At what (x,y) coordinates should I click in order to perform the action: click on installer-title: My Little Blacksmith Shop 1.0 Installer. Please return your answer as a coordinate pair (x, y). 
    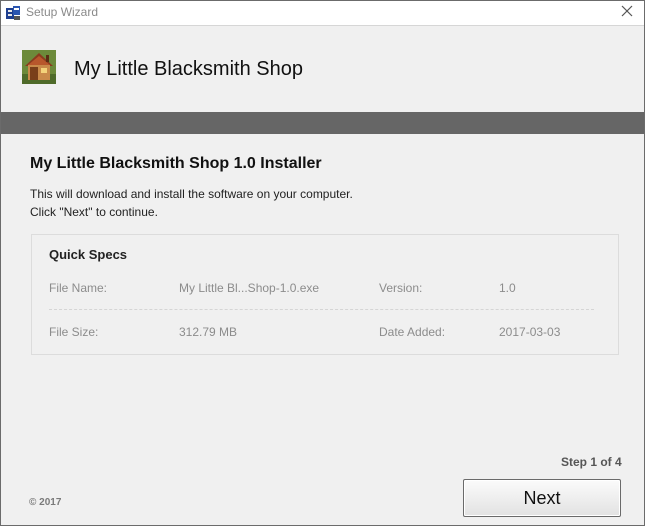
    Looking at the image, I should click on (176, 163).